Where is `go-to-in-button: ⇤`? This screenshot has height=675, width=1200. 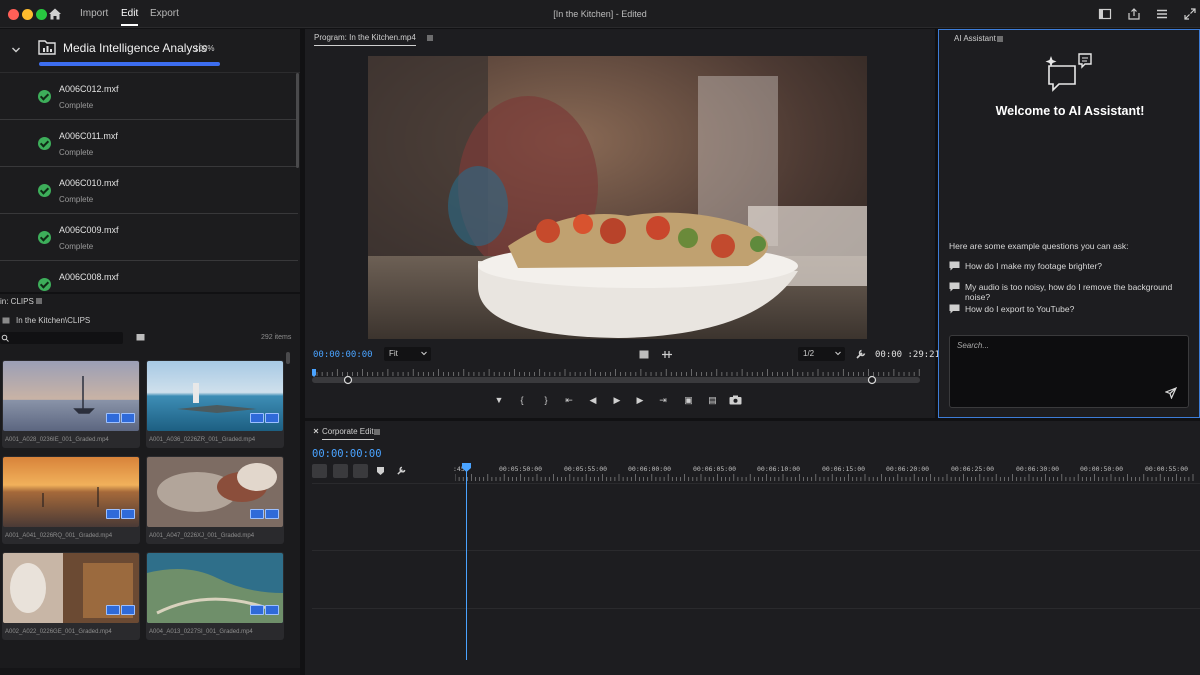
go-to-in-button: ⇤ is located at coordinates (569, 400).